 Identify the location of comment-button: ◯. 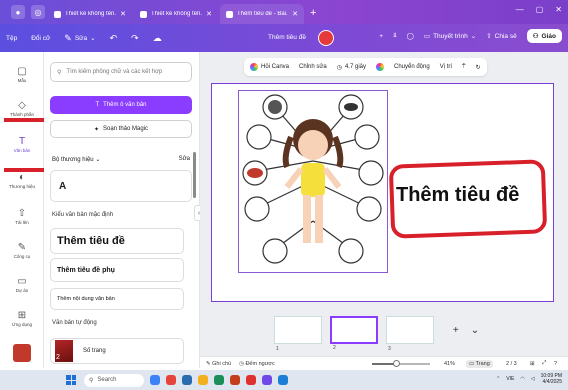
(410, 36).